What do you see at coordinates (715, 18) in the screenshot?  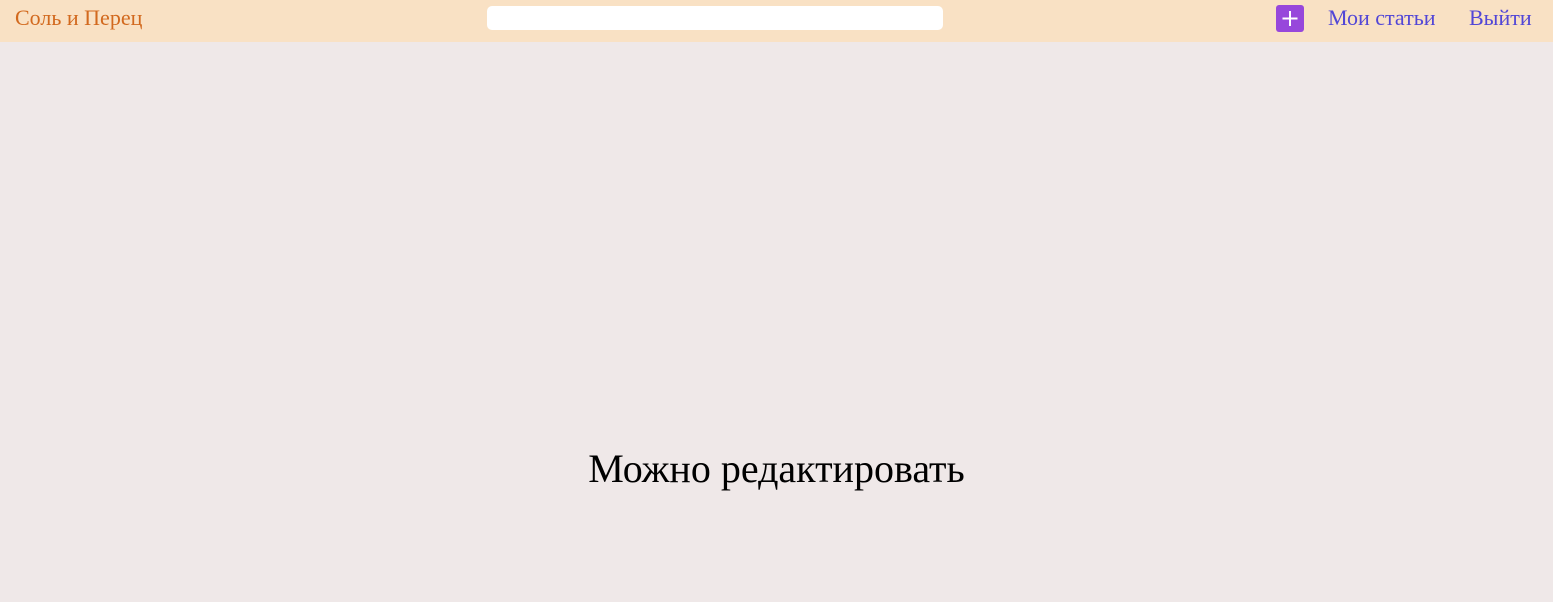 I see `search-input` at bounding box center [715, 18].